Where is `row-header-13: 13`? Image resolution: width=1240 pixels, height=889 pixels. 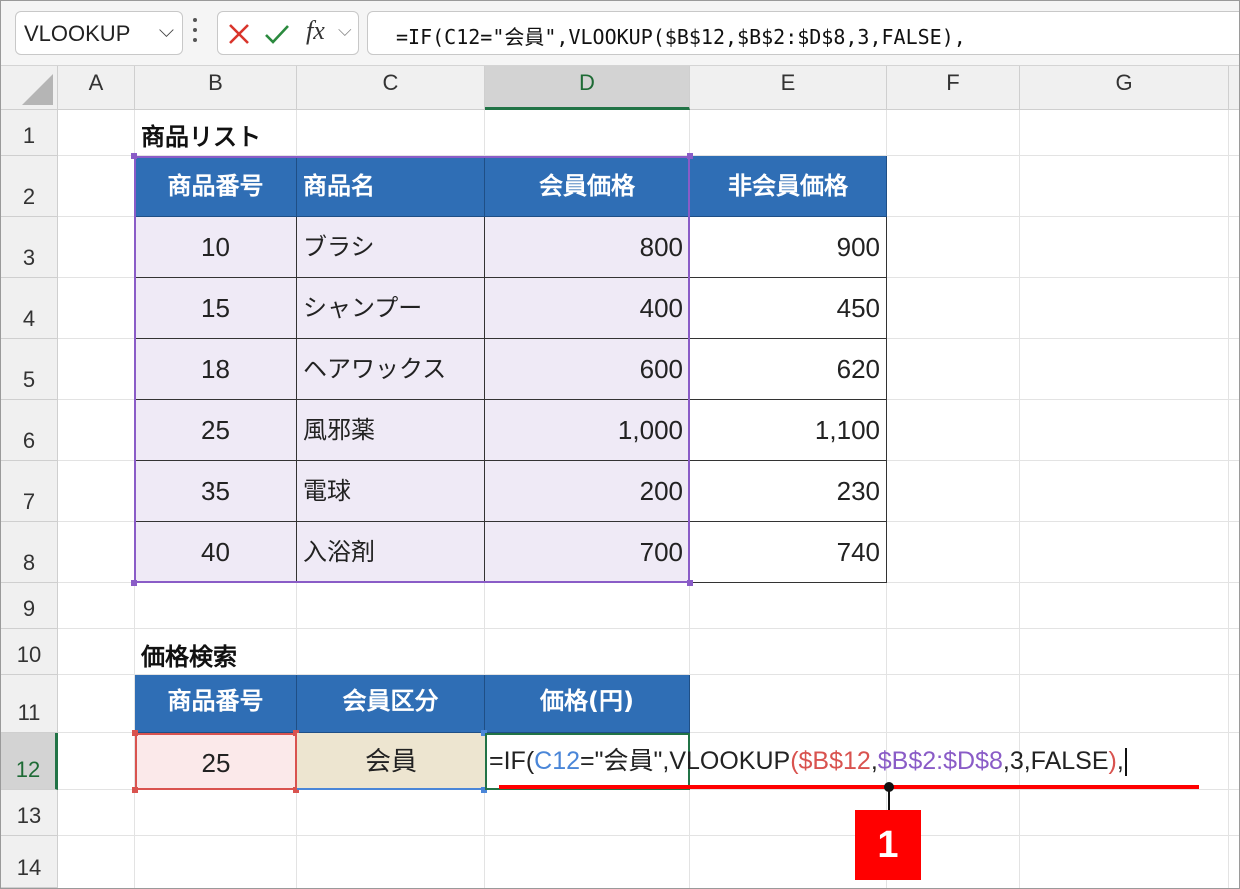 row-header-13: 13 is located at coordinates (29, 813).